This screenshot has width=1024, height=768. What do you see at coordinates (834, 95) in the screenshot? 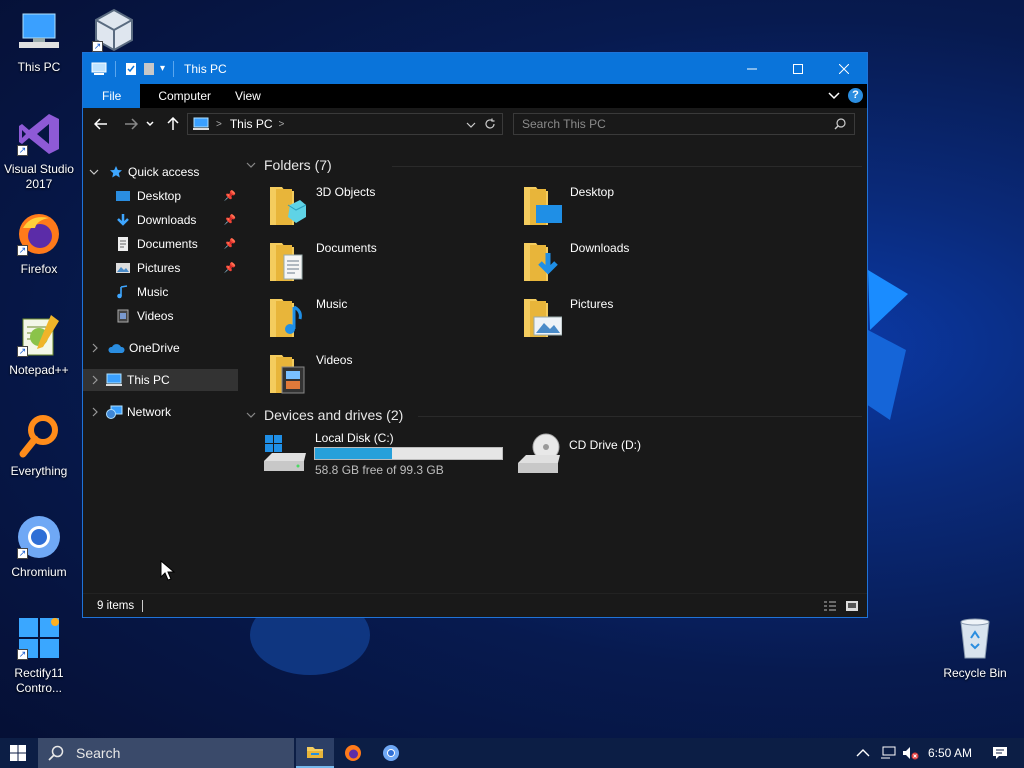
I see `expand-ribbon-icon` at bounding box center [834, 95].